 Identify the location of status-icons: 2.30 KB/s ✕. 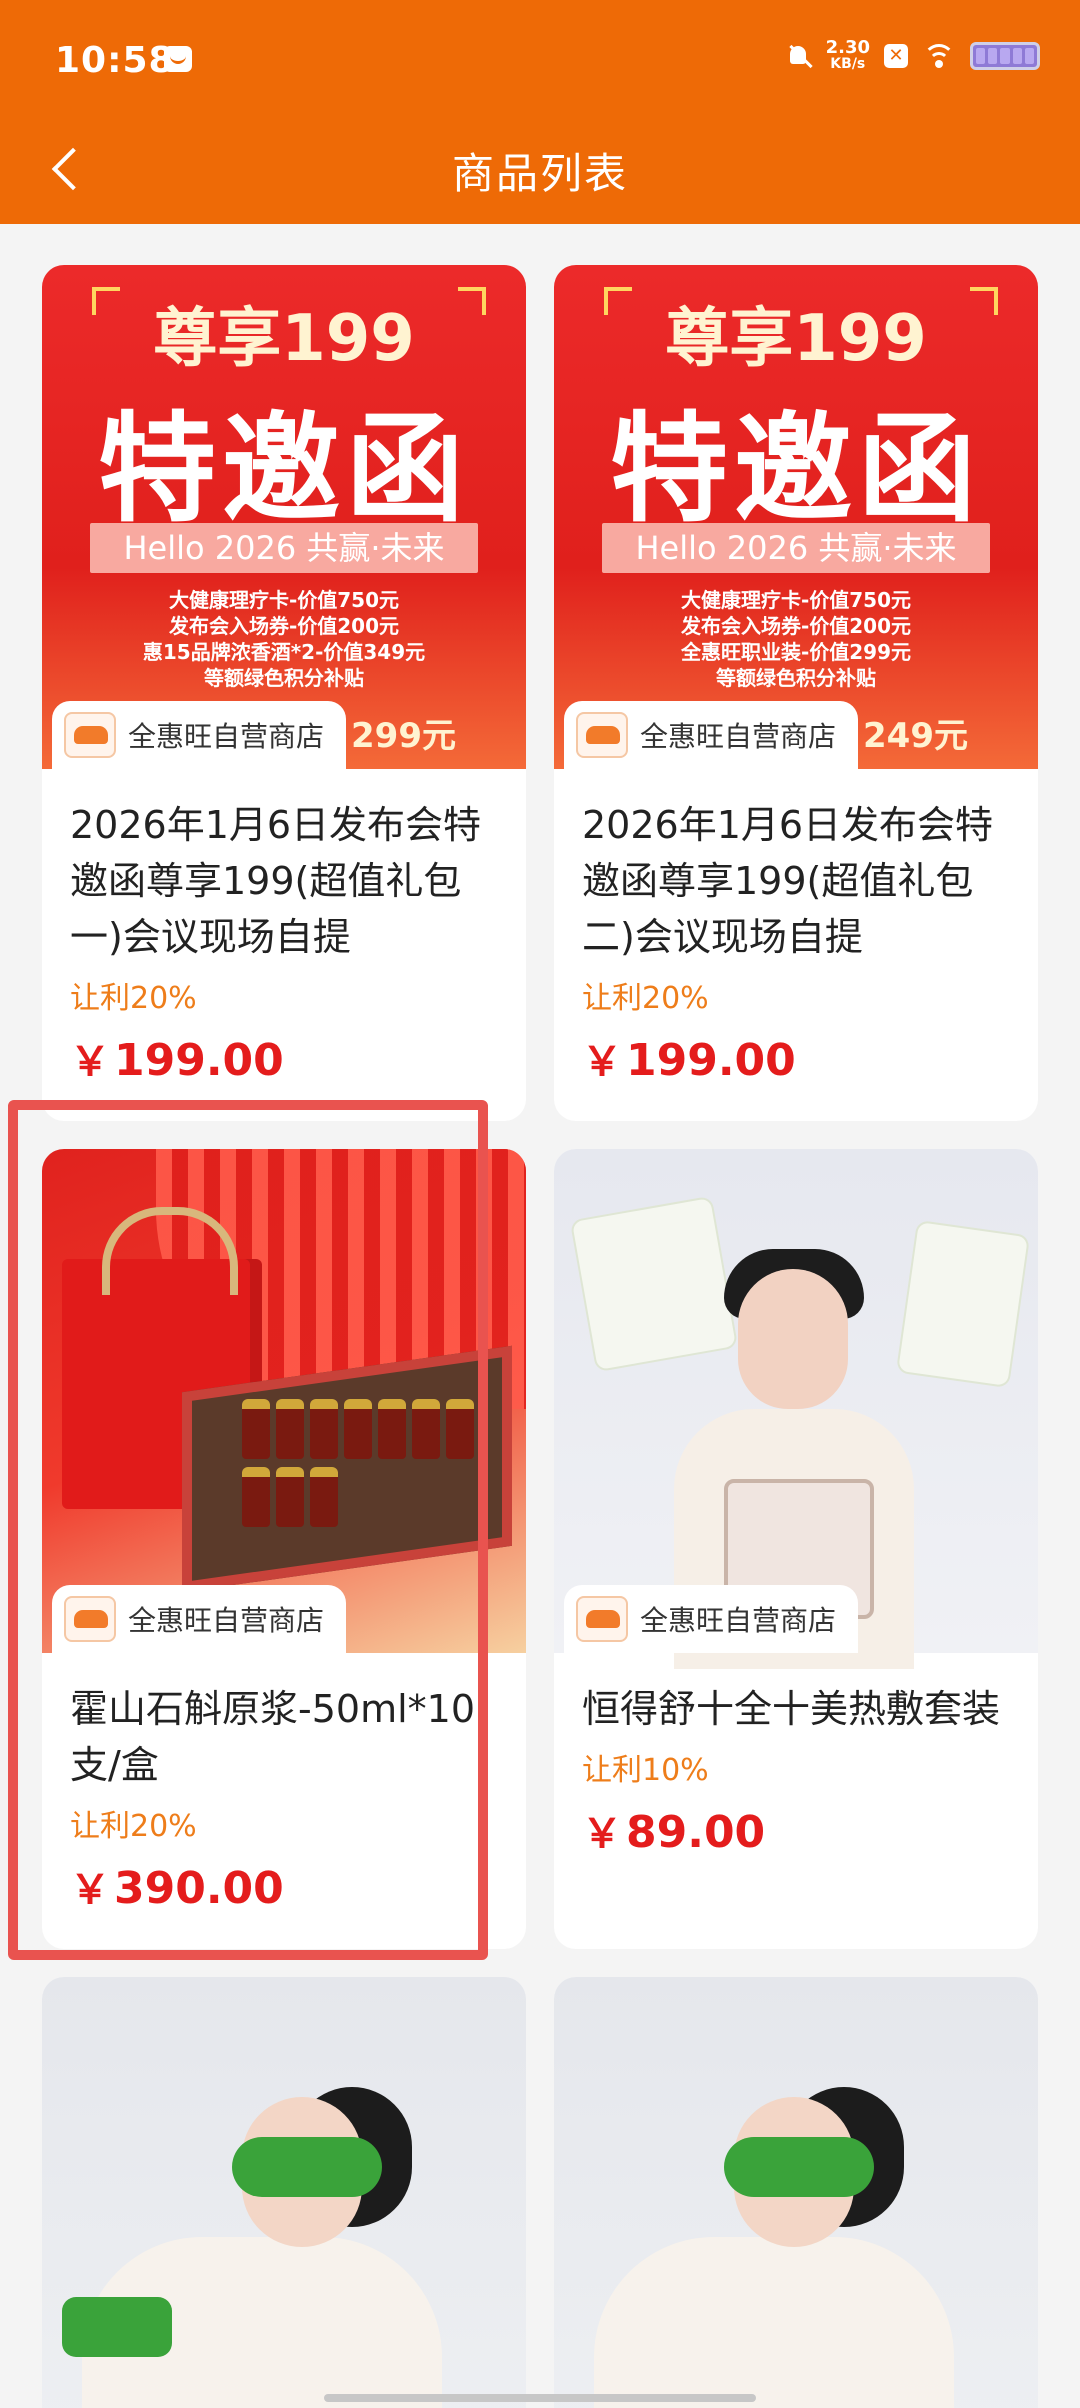
(912, 55).